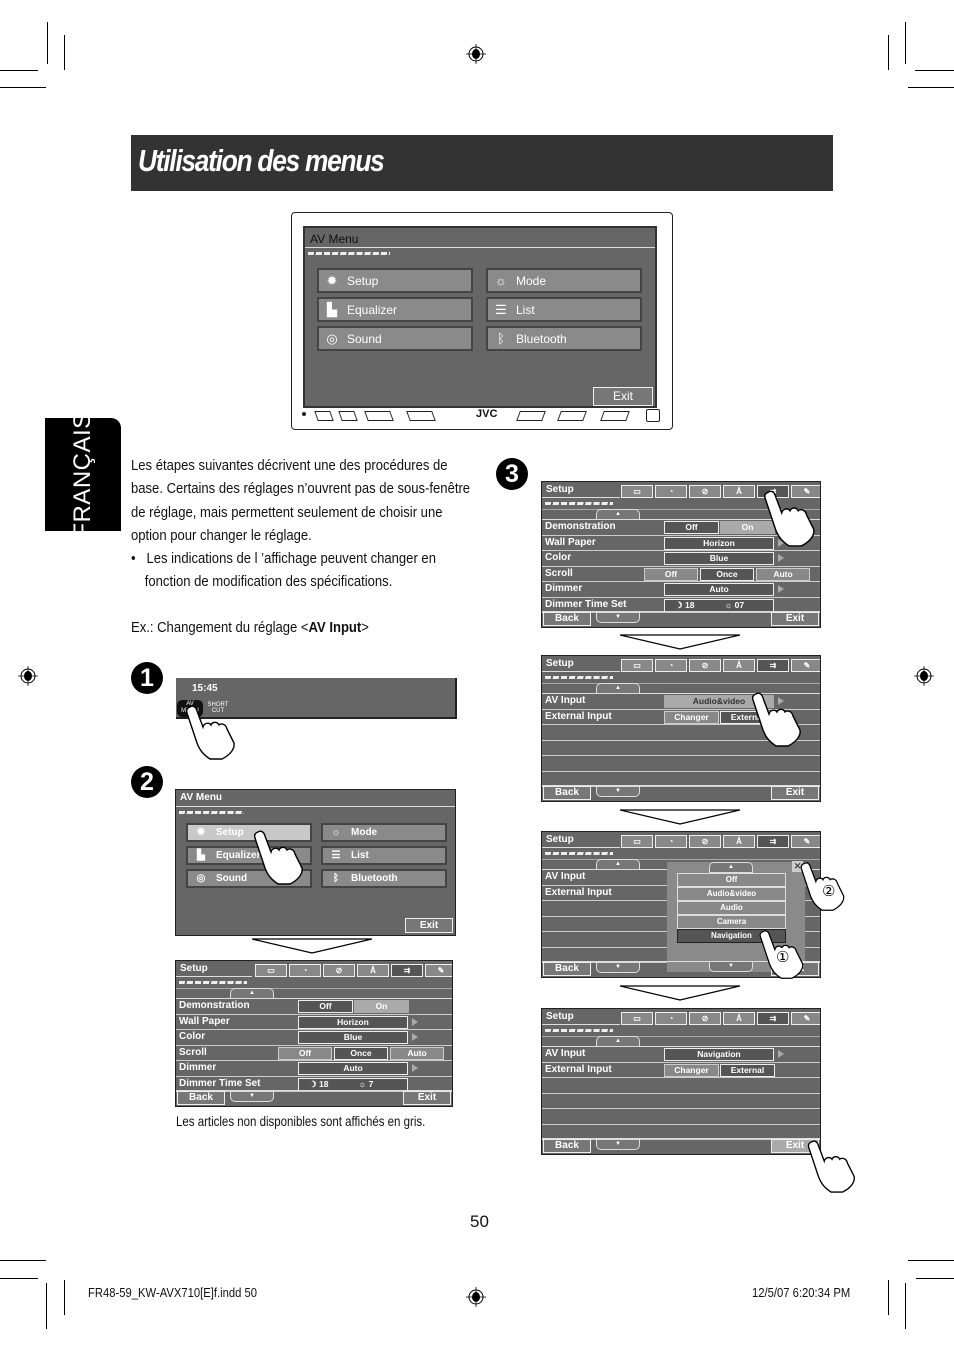 The width and height of the screenshot is (954, 1352). What do you see at coordinates (572, 416) in the screenshot?
I see `device-button-plus` at bounding box center [572, 416].